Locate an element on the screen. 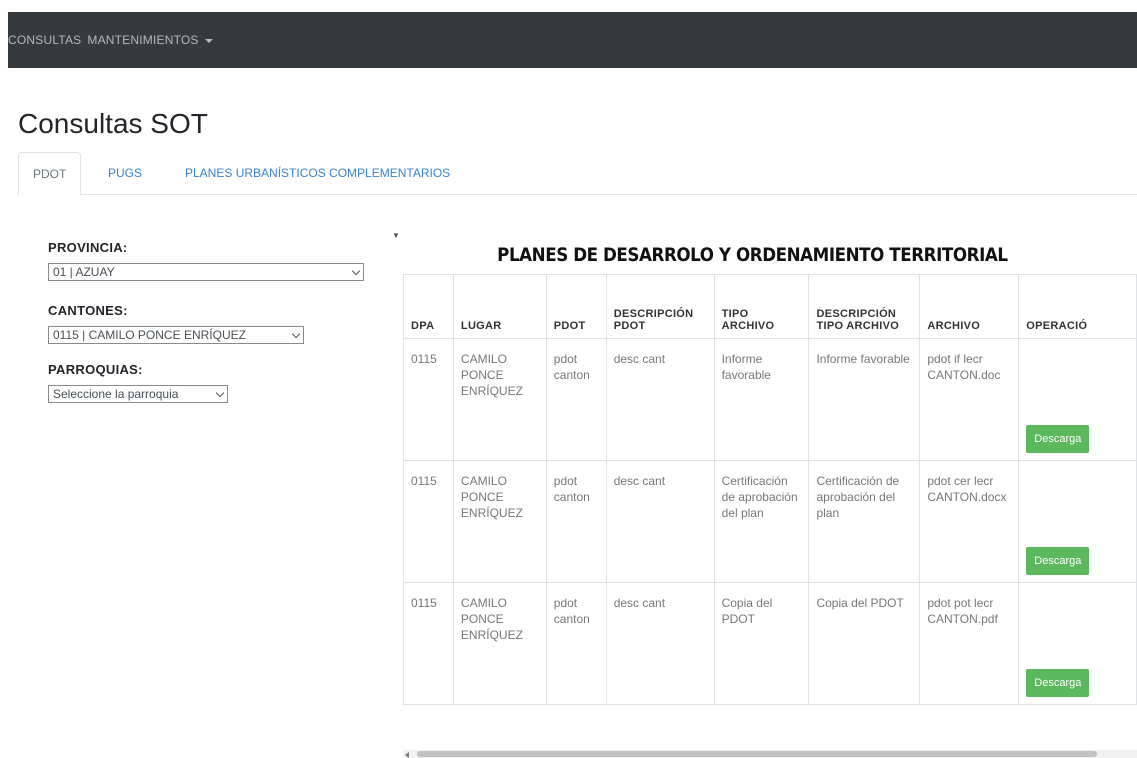 The width and height of the screenshot is (1137, 758). cell-archivo: pdot cer lecr CANTON.docx is located at coordinates (969, 521).